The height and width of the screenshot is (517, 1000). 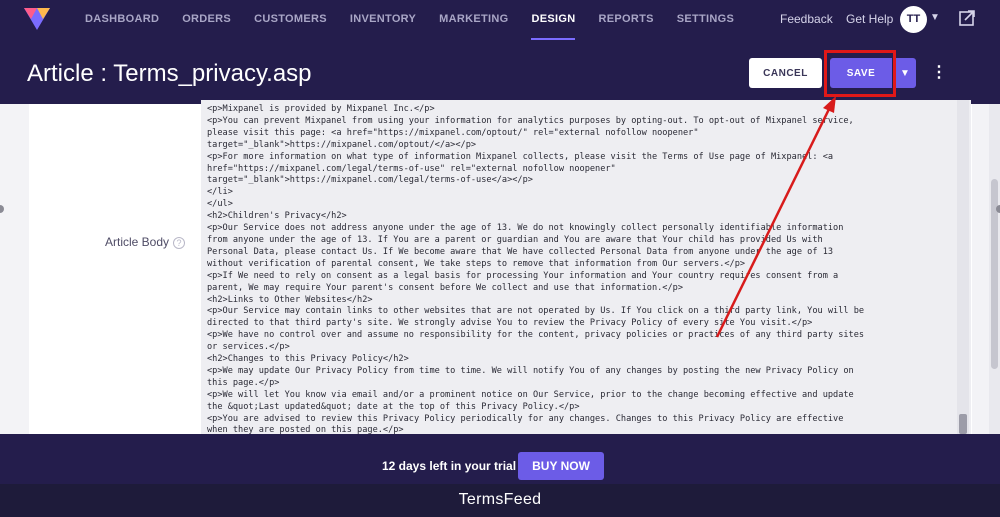 What do you see at coordinates (967, 18) in the screenshot?
I see `external-link-icon` at bounding box center [967, 18].